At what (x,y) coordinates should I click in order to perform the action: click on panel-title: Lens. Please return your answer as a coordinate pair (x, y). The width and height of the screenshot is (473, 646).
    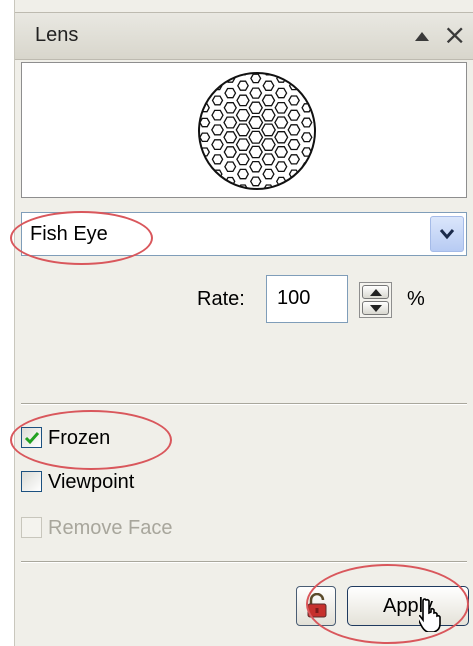
    Looking at the image, I should click on (57, 35).